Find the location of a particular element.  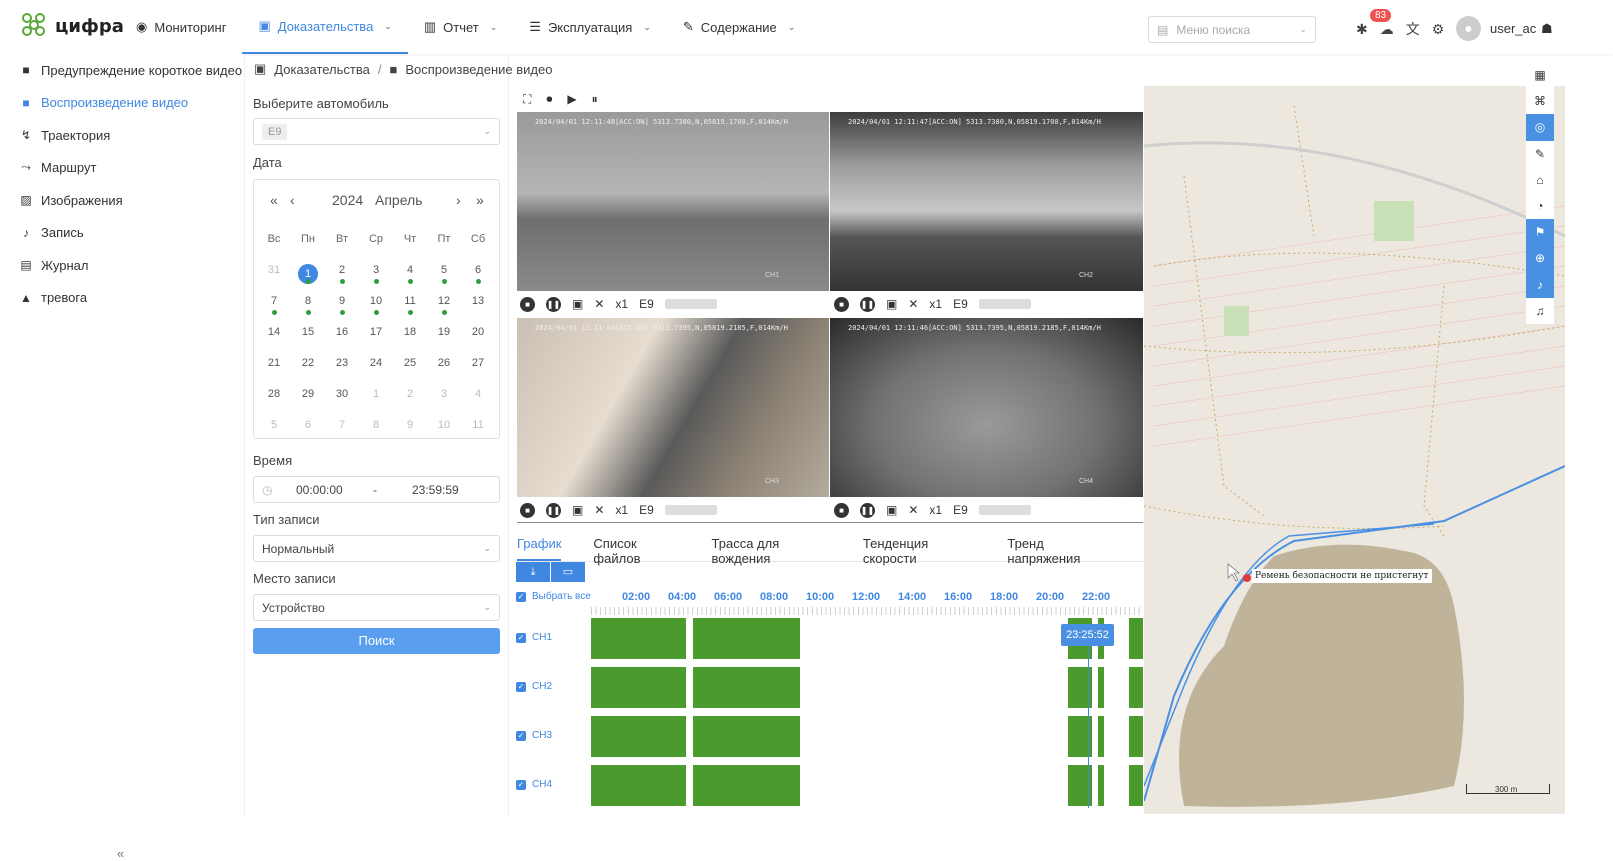

tab-4: Тренд напряжения is located at coordinates (1059, 548).